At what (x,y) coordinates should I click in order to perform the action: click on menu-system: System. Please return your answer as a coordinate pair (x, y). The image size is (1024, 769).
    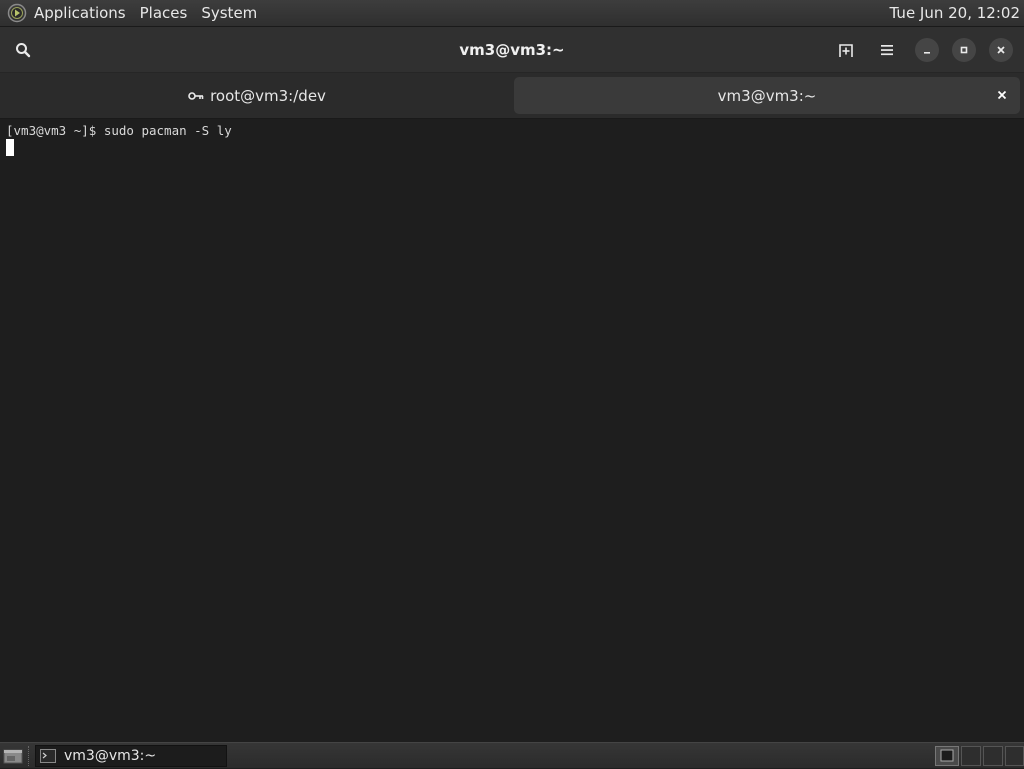
    Looking at the image, I should click on (229, 13).